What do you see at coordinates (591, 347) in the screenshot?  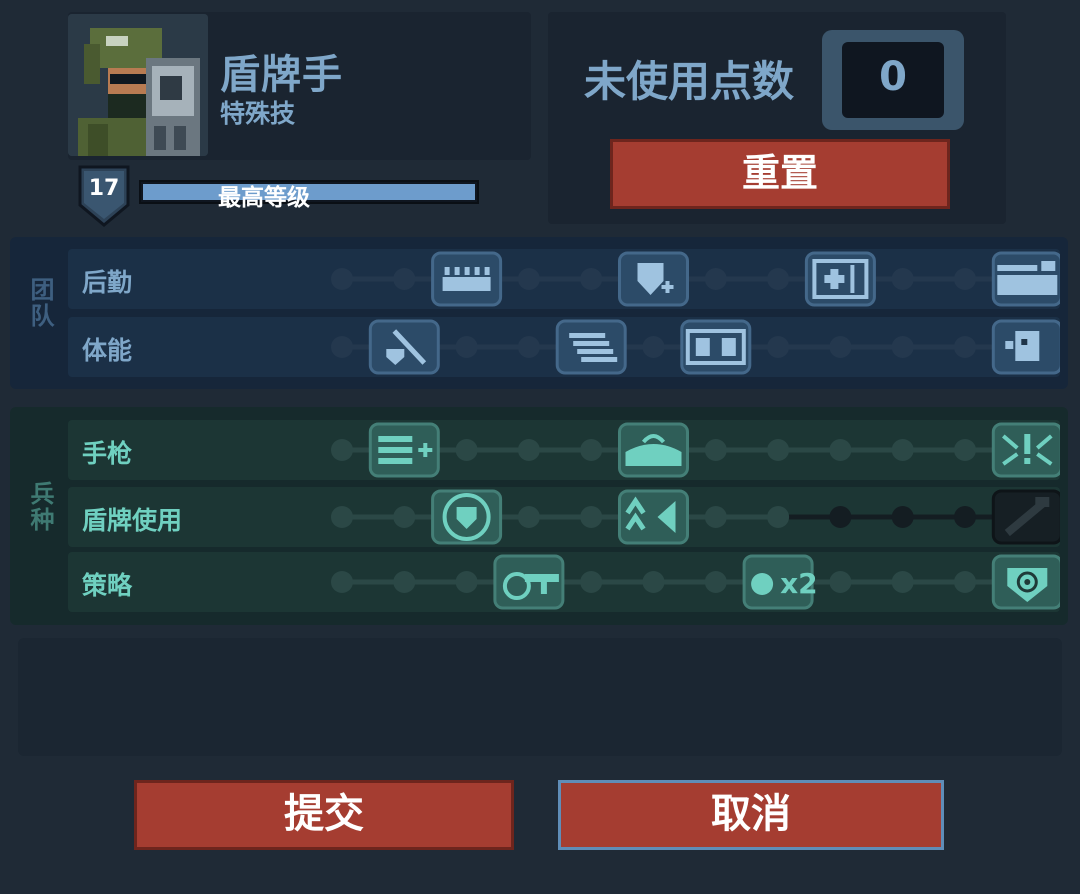 I see `dash-icon` at bounding box center [591, 347].